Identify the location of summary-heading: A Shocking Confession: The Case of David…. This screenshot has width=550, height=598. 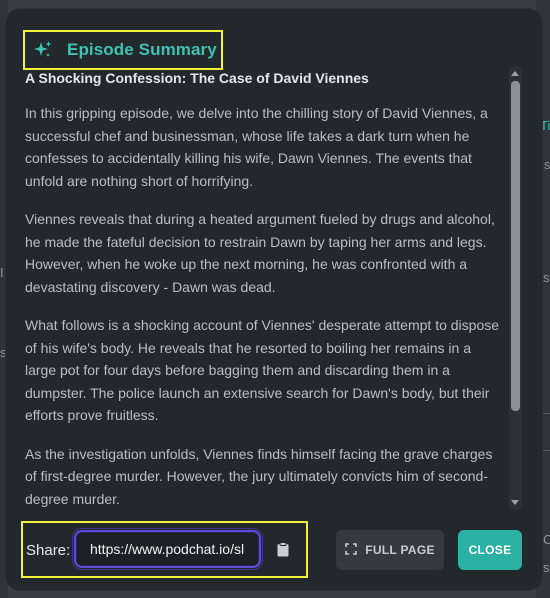
(197, 78).